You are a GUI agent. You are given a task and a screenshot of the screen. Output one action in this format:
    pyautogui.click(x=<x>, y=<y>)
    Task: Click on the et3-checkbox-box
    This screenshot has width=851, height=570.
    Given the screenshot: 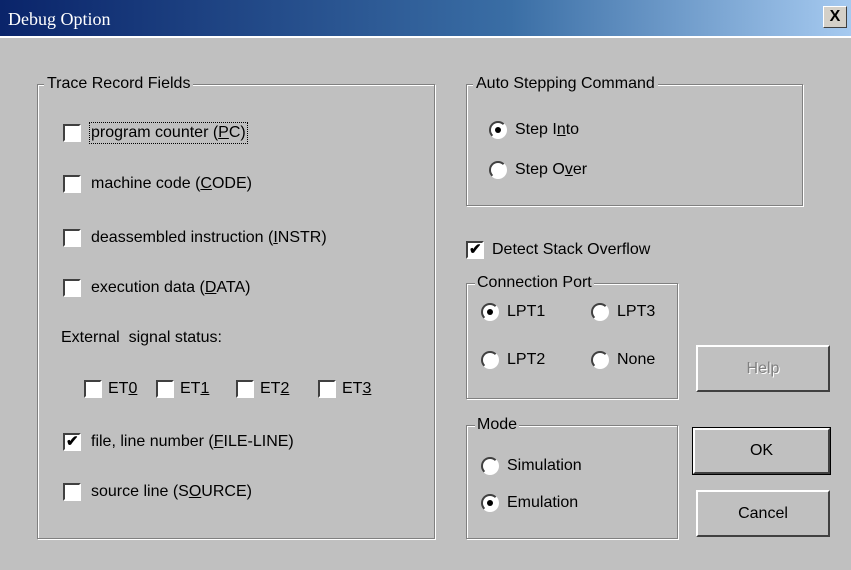 What is the action you would take?
    pyautogui.click(x=327, y=389)
    